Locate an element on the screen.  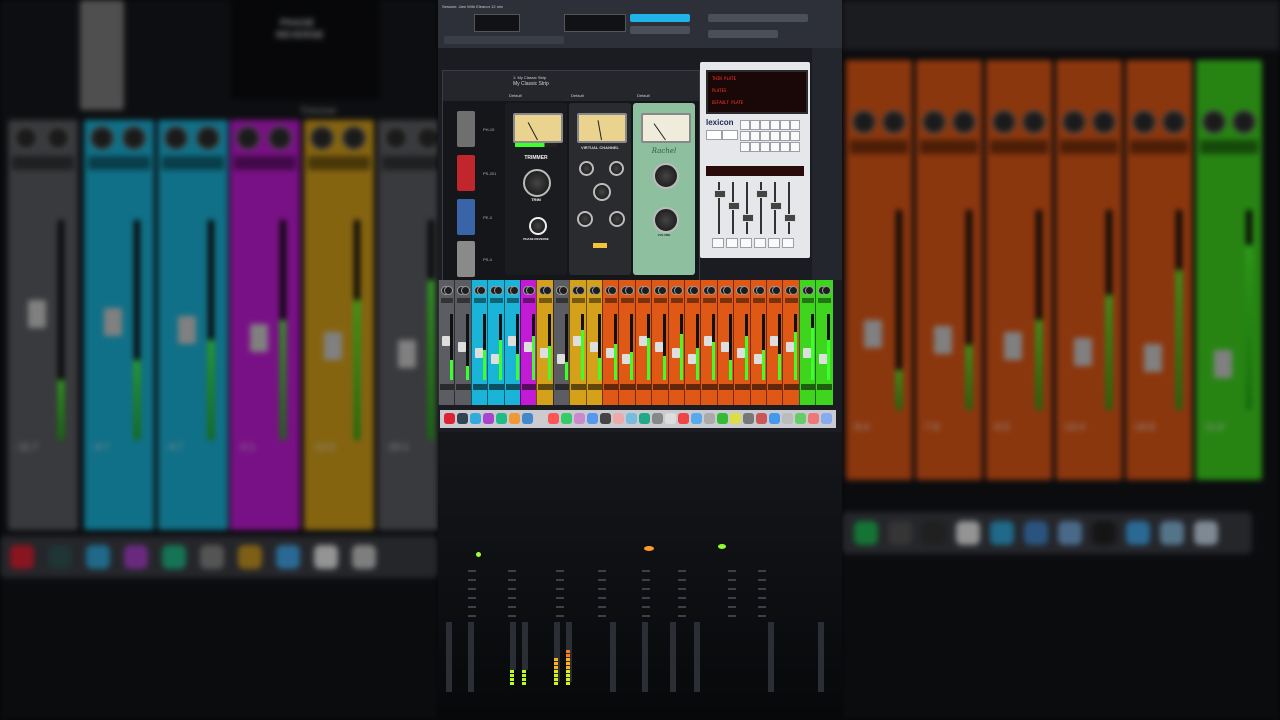
rachel-volume-knob is located at coordinates (666, 220).